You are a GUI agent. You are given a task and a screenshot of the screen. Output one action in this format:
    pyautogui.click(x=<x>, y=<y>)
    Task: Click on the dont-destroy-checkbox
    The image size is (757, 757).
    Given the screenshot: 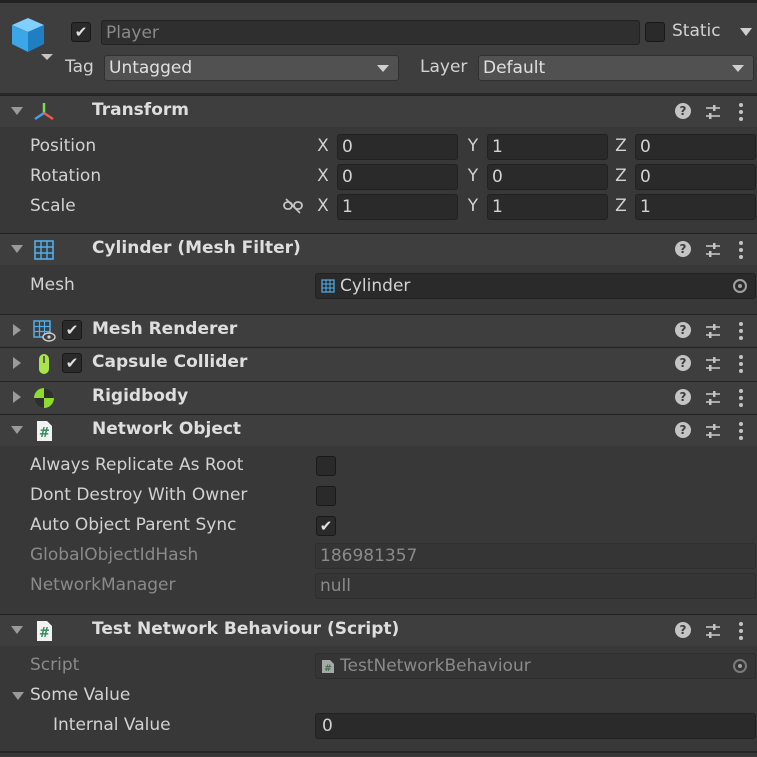 What is the action you would take?
    pyautogui.click(x=326, y=496)
    